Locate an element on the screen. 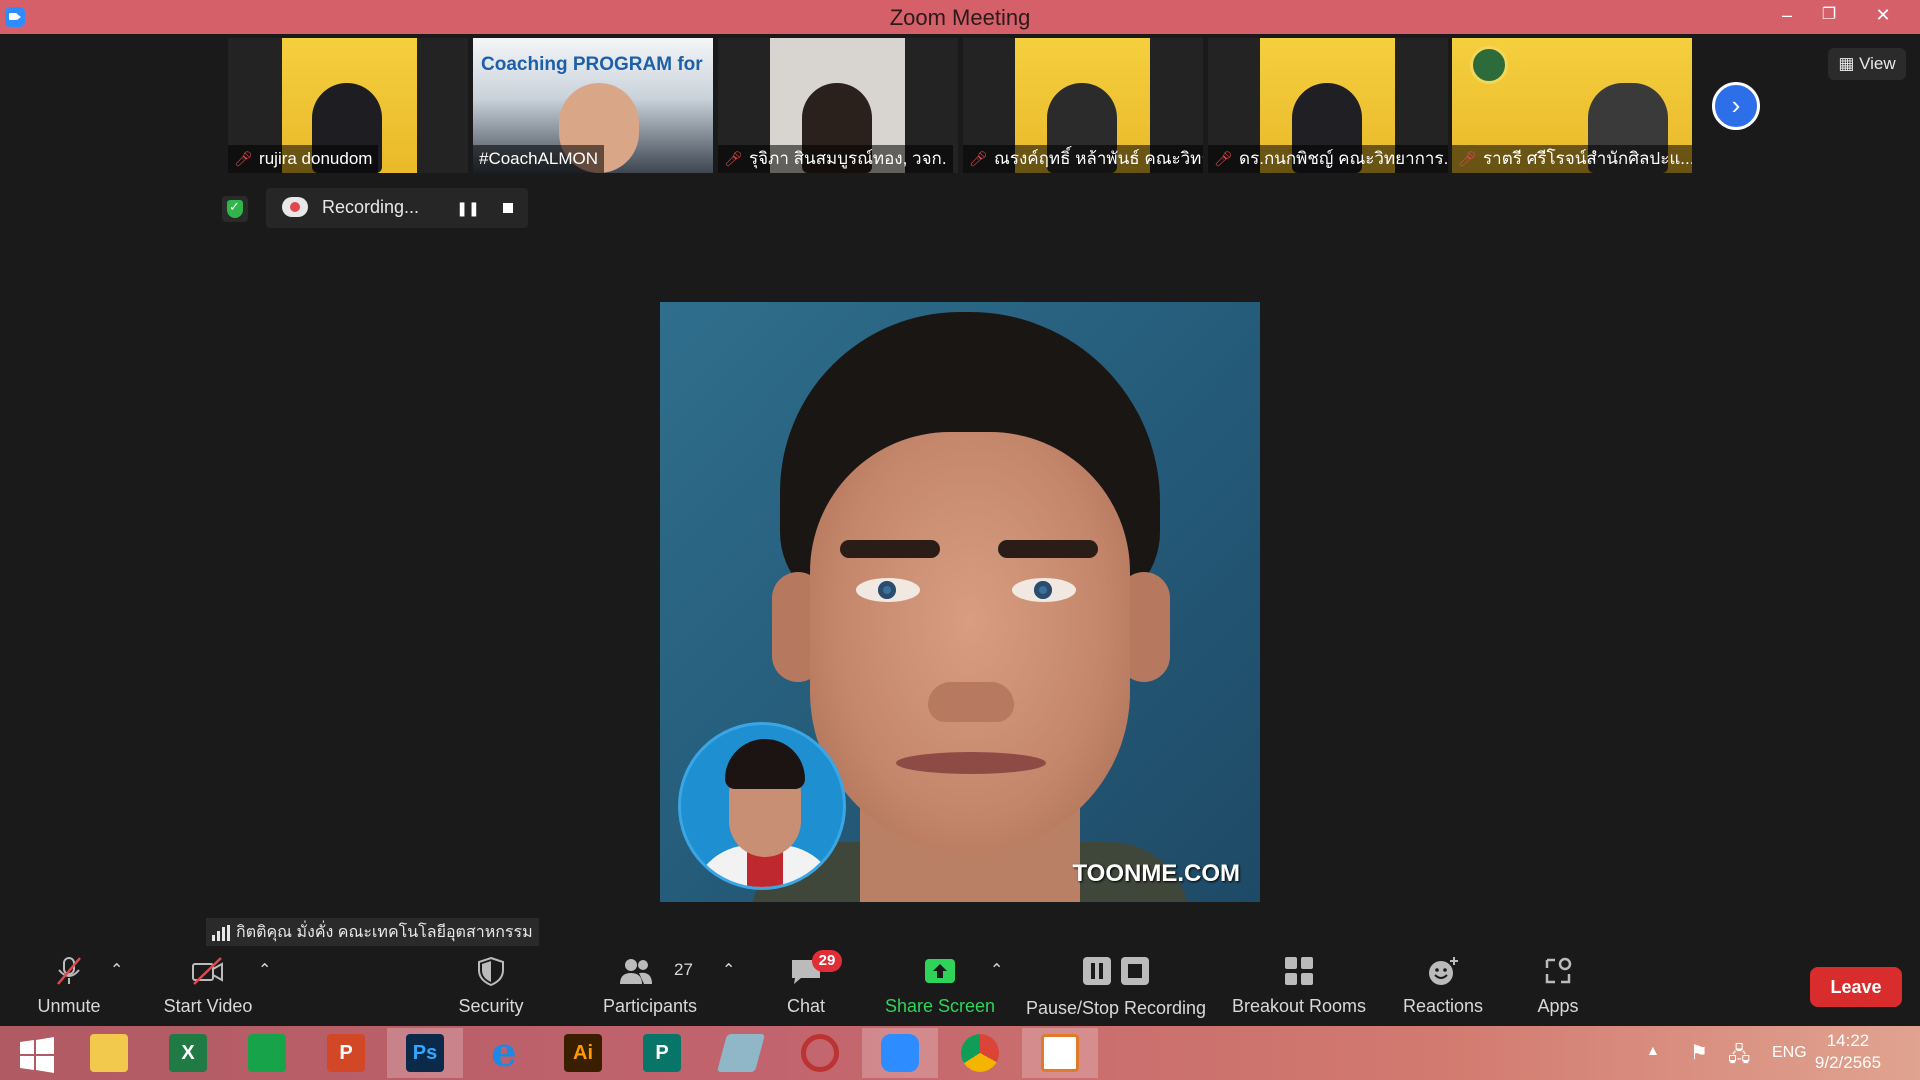  security-button: Security is located at coordinates (491, 986).